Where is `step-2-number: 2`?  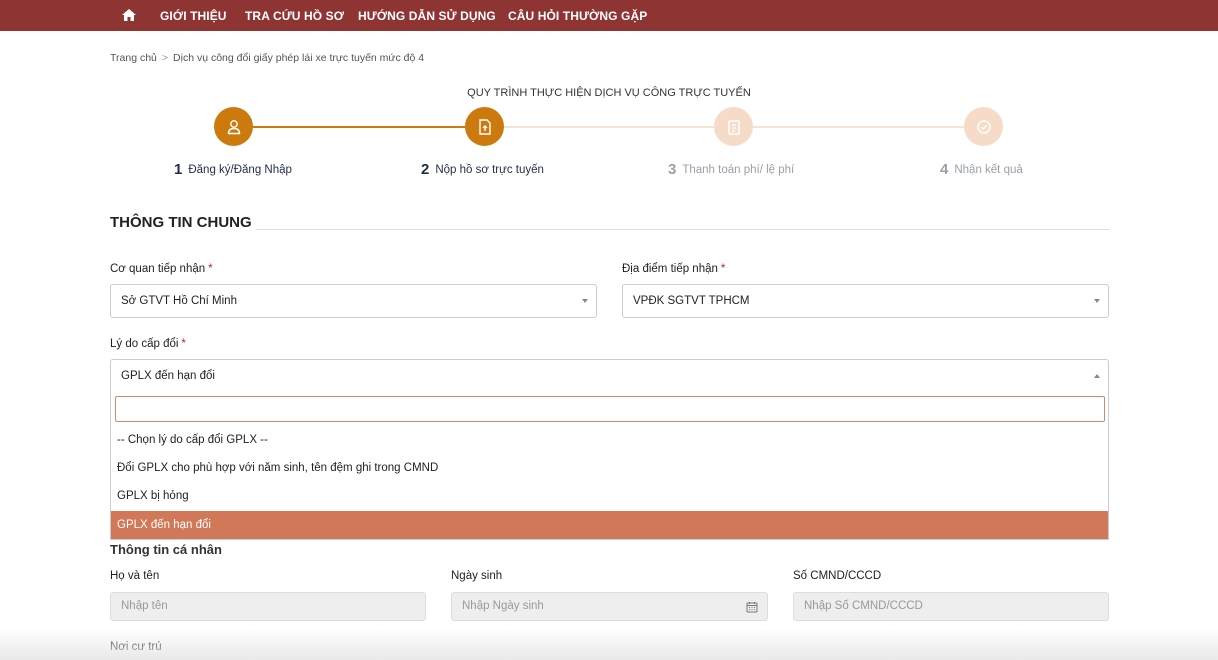
step-2-number: 2 is located at coordinates (425, 169).